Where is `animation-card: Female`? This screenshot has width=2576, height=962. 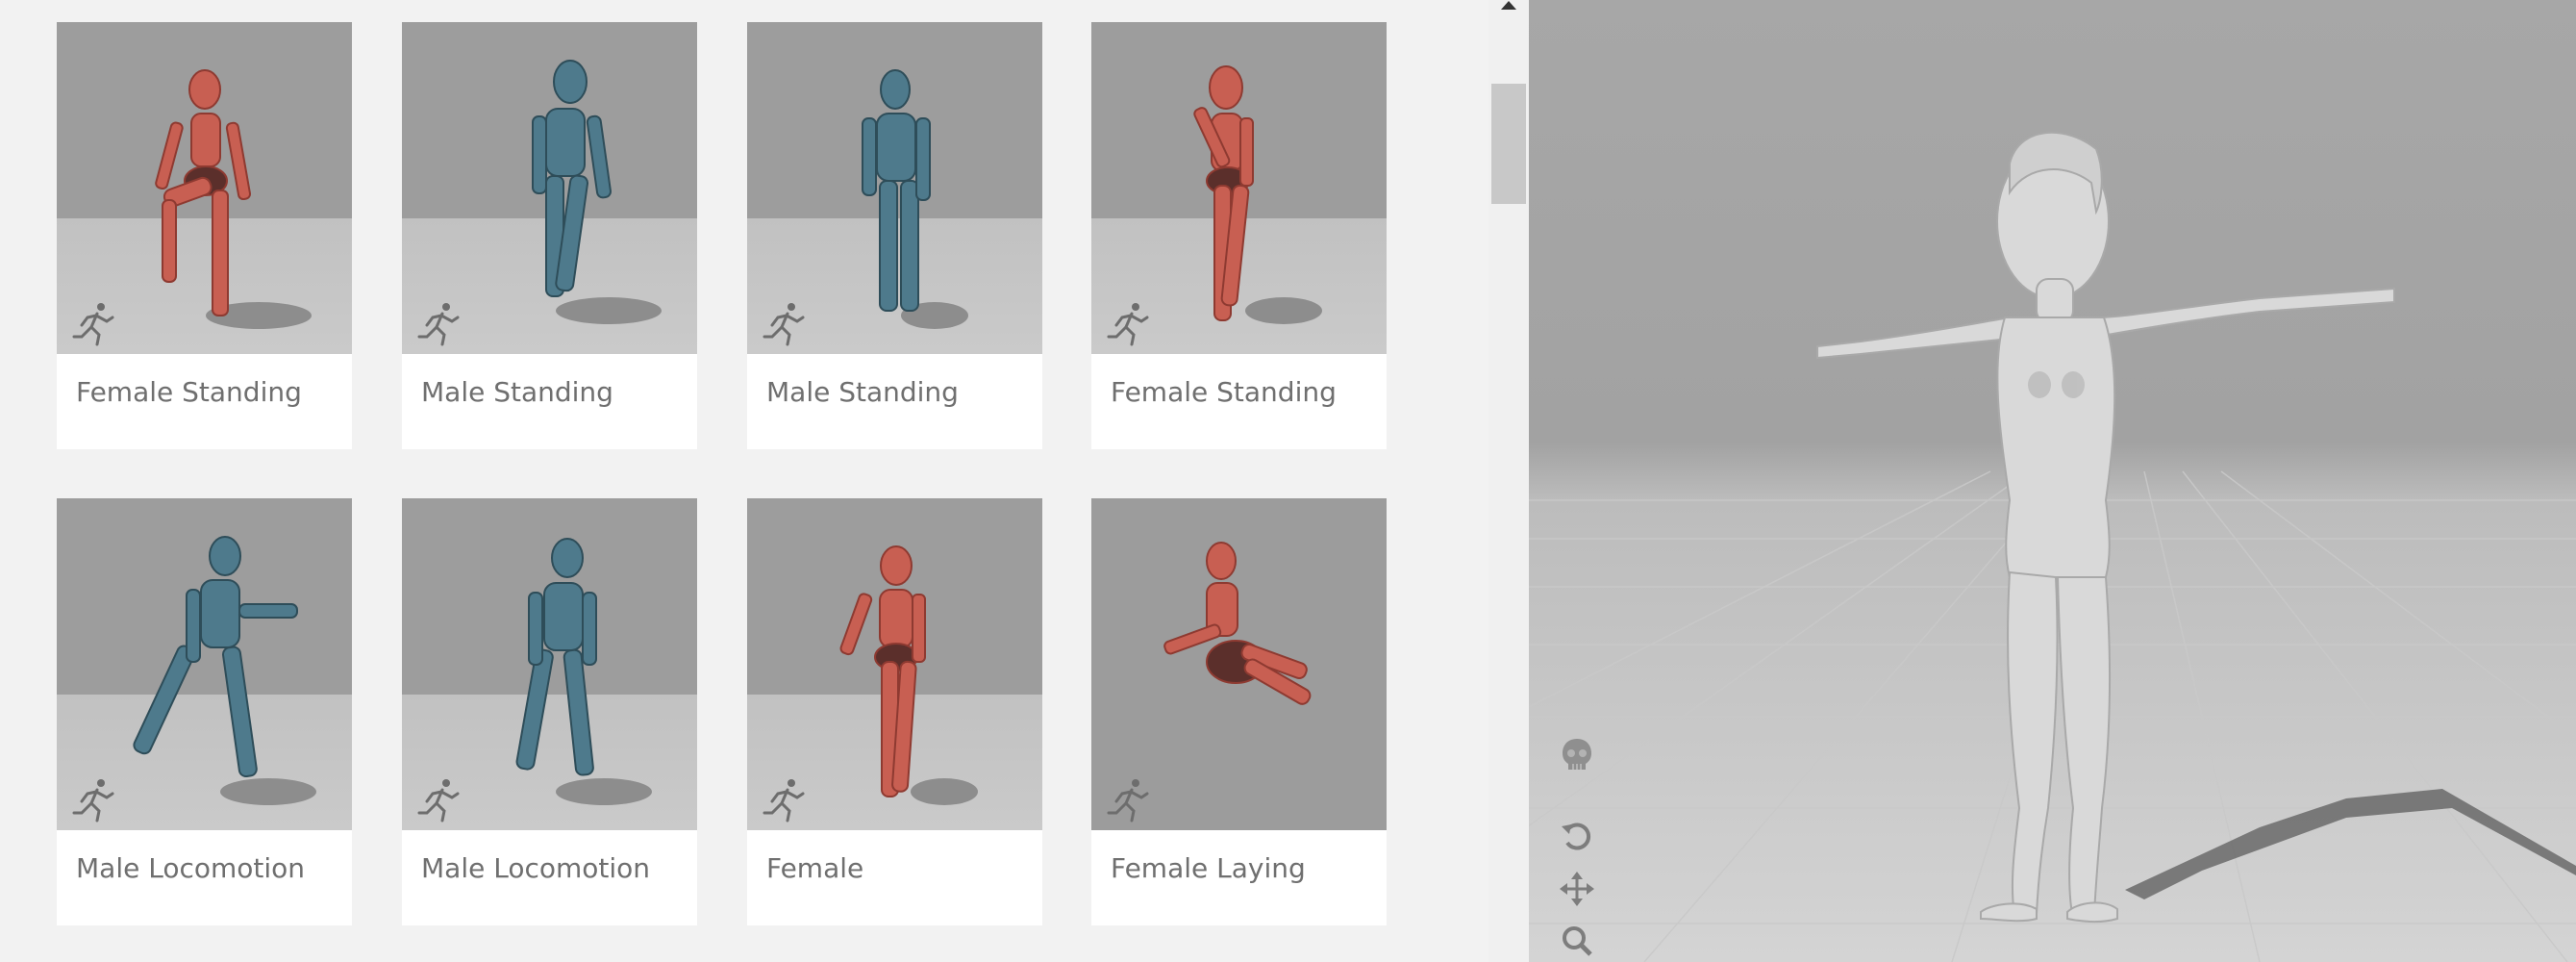 animation-card: Female is located at coordinates (894, 711).